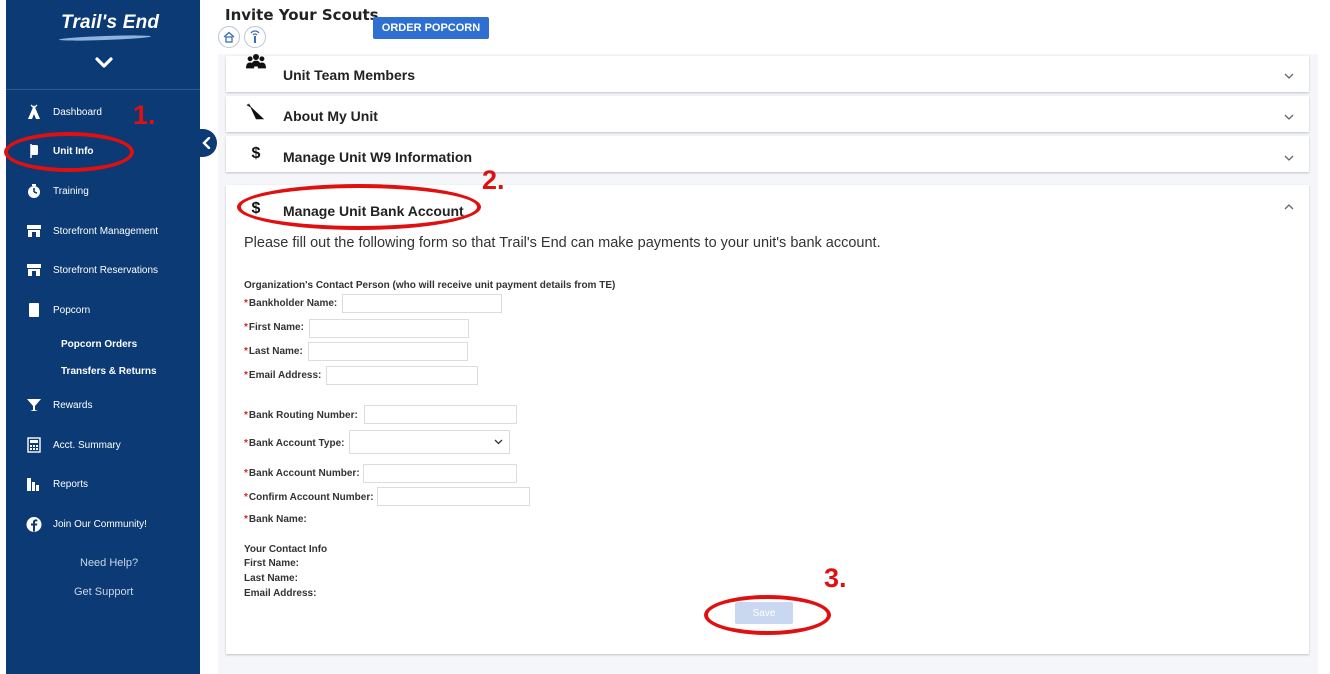 The width and height of the screenshot is (1330, 674). What do you see at coordinates (34, 405) in the screenshot?
I see `trophy-icon` at bounding box center [34, 405].